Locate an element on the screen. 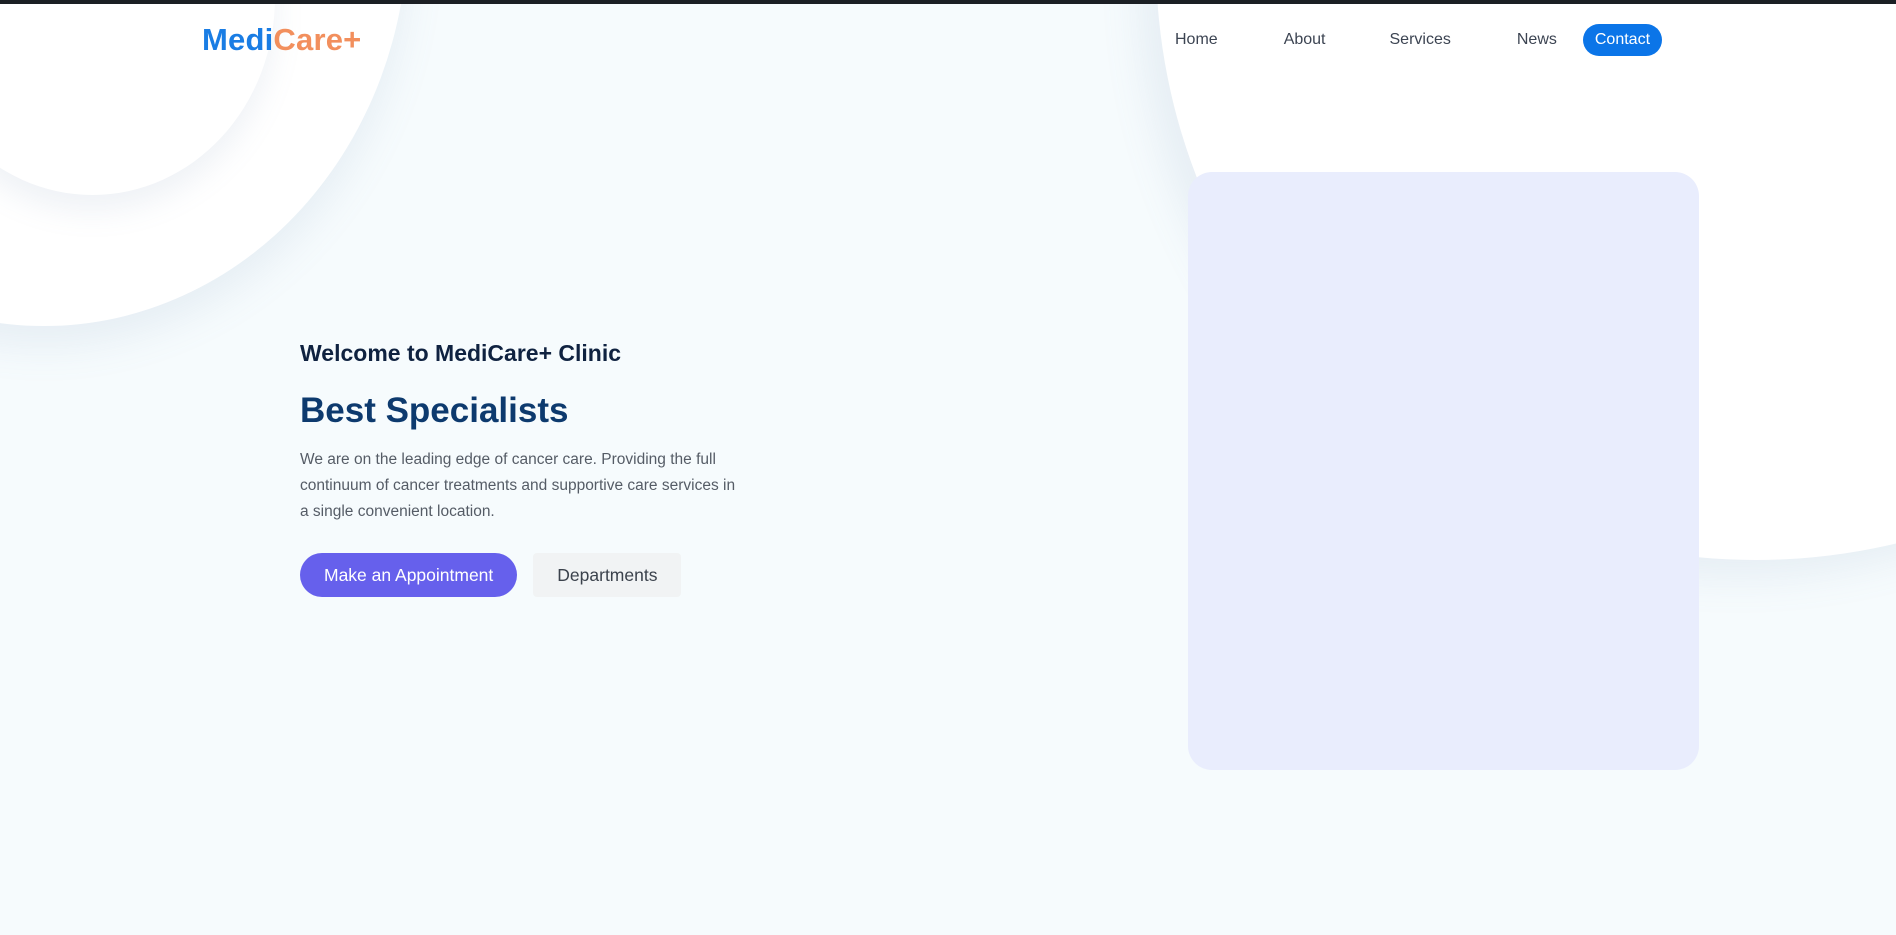 This screenshot has height=935, width=1896. main-nav: Home About Services News Contact is located at coordinates (1419, 40).